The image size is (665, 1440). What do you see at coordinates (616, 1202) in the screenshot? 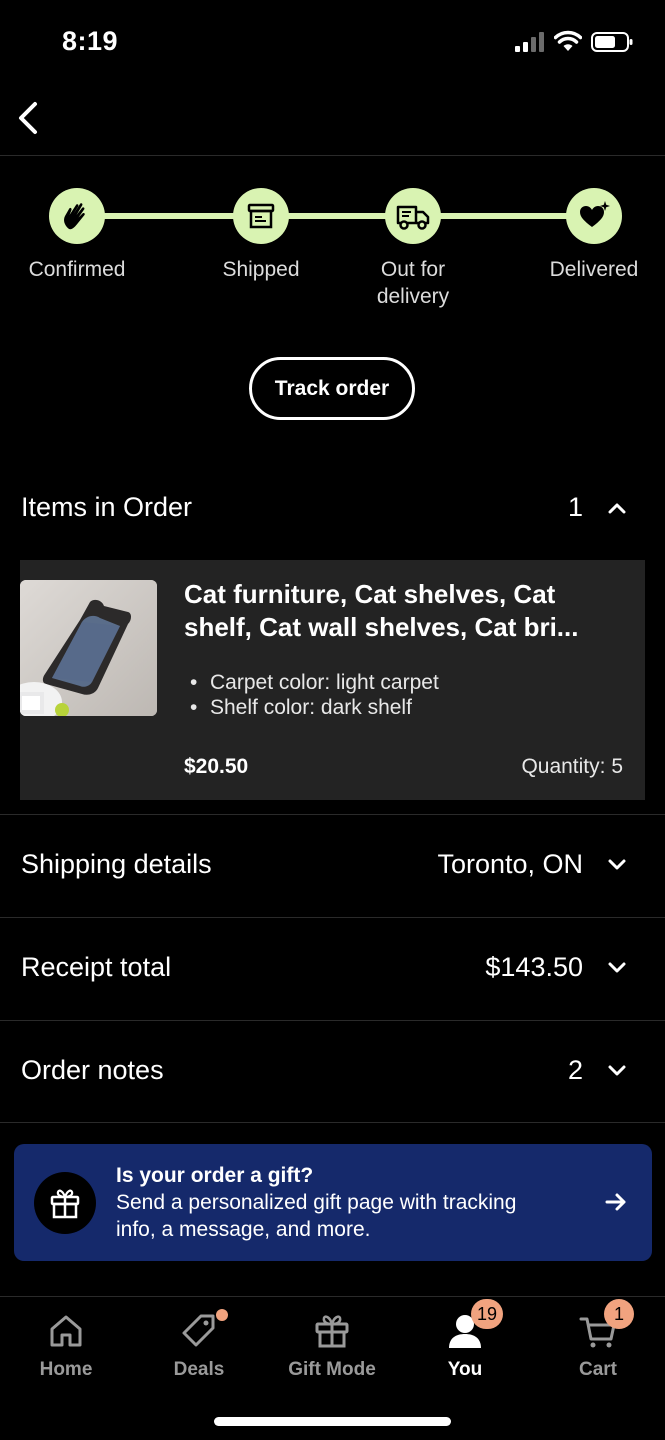
I see `arrow-right-icon` at bounding box center [616, 1202].